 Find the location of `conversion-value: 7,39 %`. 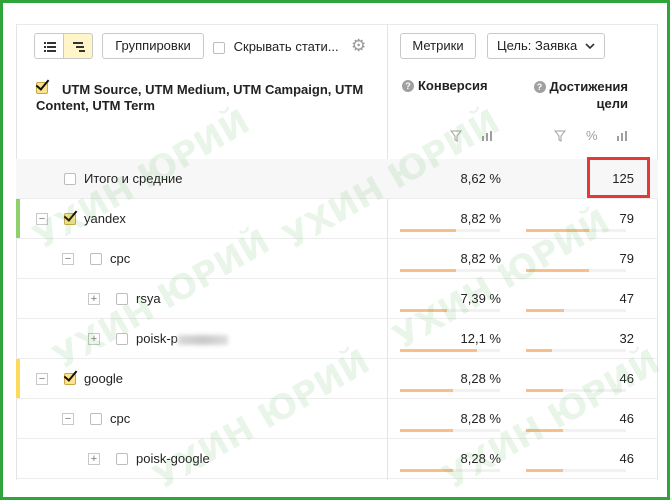

conversion-value: 7,39 % is located at coordinates (480, 298).